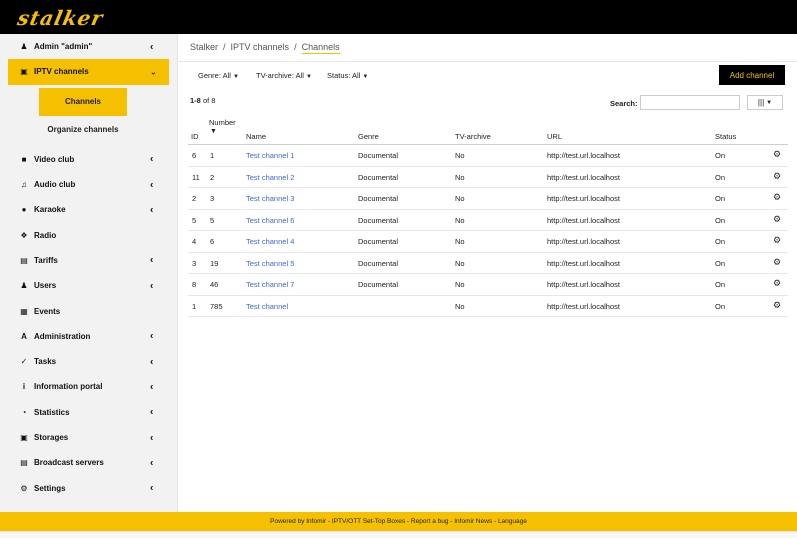 The image size is (797, 538). I want to click on tv-archive-filter: TV-archive: All ▼, so click(284, 75).